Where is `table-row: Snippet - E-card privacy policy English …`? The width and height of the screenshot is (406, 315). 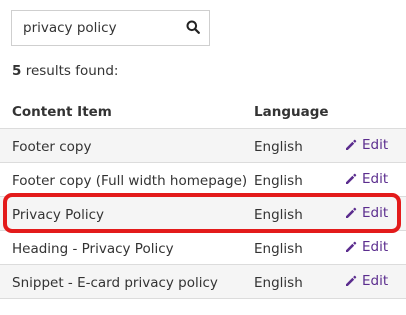 table-row: Snippet - E-card privacy policy English … is located at coordinates (203, 282).